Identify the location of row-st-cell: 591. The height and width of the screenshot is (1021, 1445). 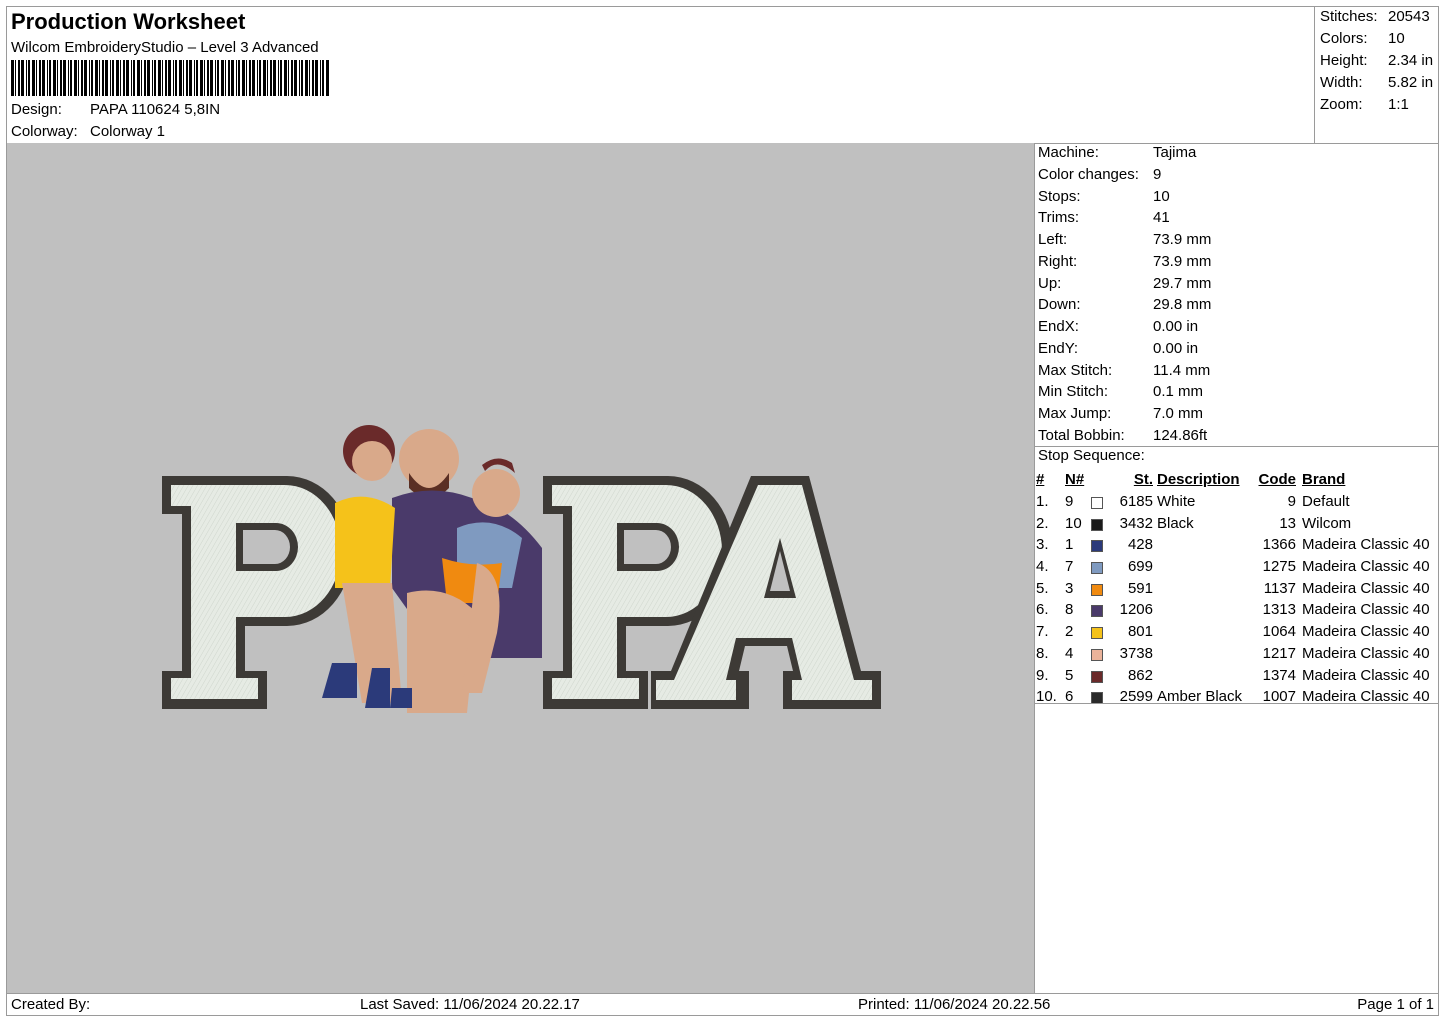
(1124, 588).